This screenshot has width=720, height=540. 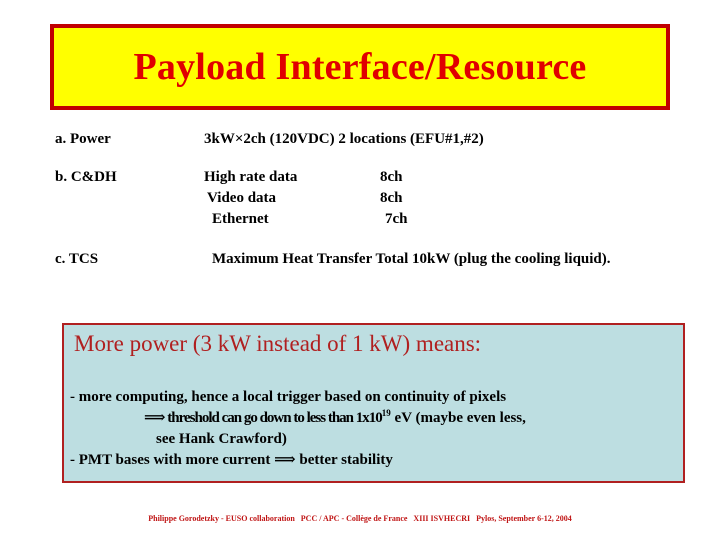 What do you see at coordinates (391, 198) in the screenshot?
I see `spec-qty-video-data: 8ch` at bounding box center [391, 198].